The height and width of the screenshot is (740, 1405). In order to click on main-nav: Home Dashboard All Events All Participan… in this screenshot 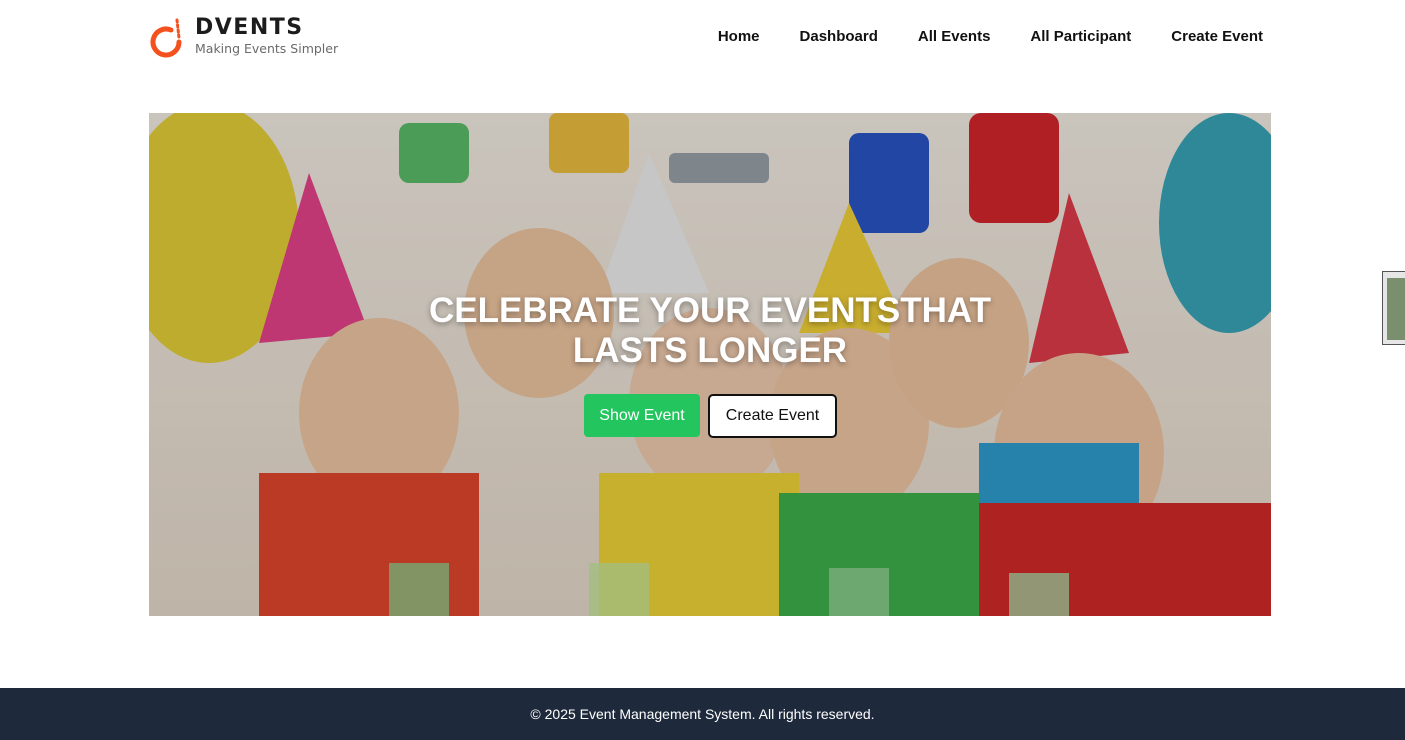, I will do `click(990, 37)`.